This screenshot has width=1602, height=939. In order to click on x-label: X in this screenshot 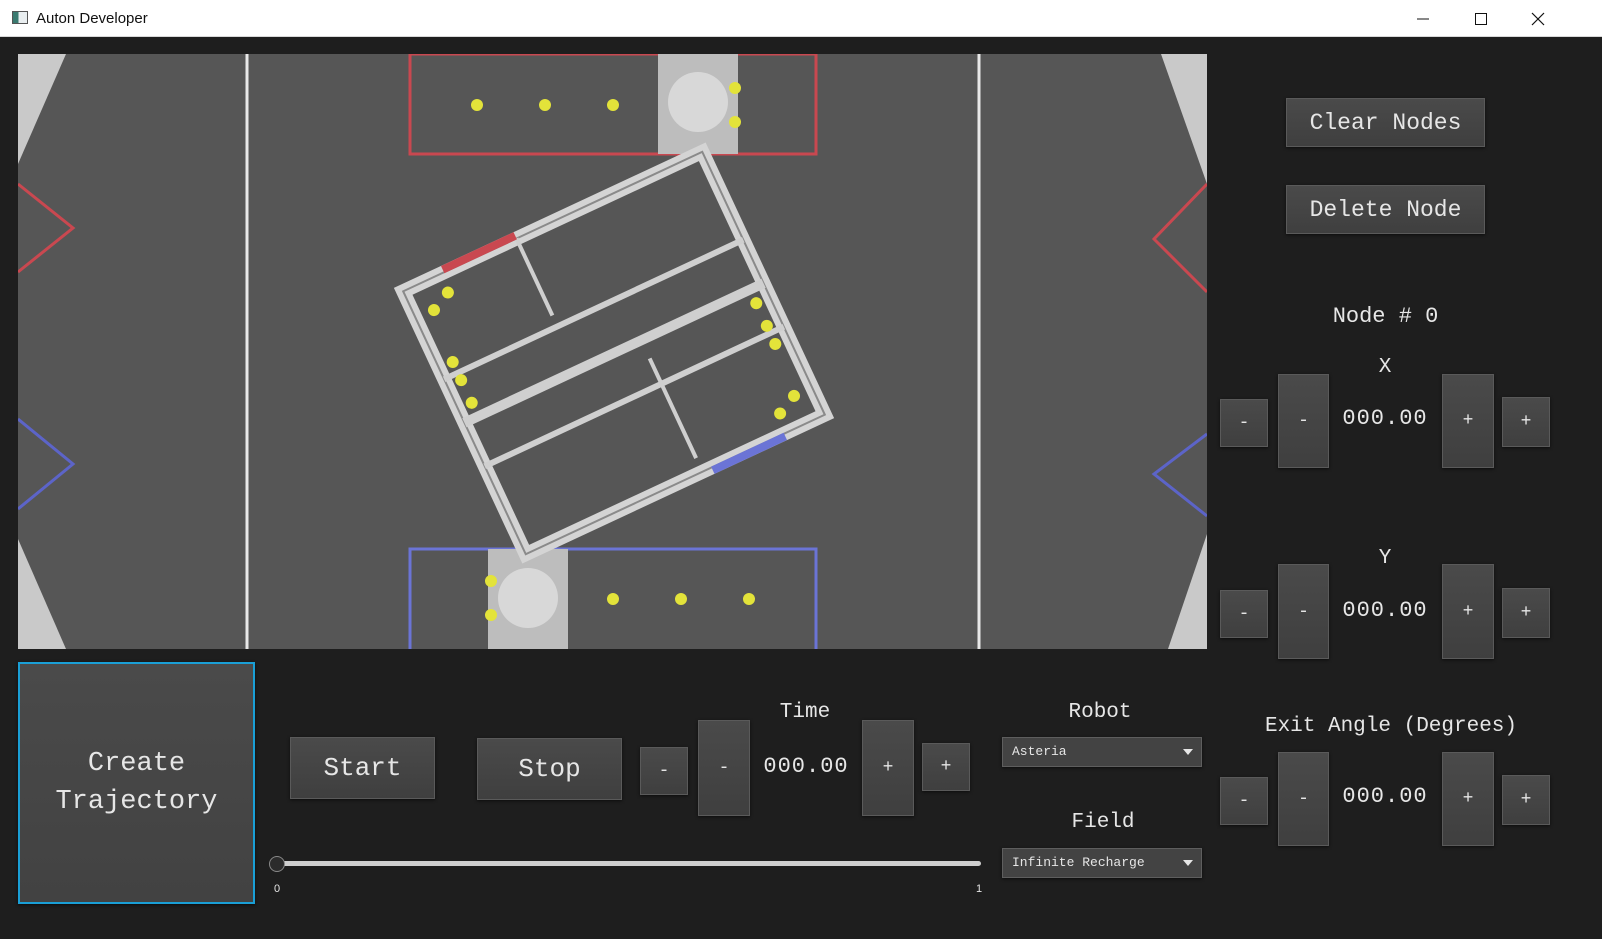, I will do `click(1385, 367)`.